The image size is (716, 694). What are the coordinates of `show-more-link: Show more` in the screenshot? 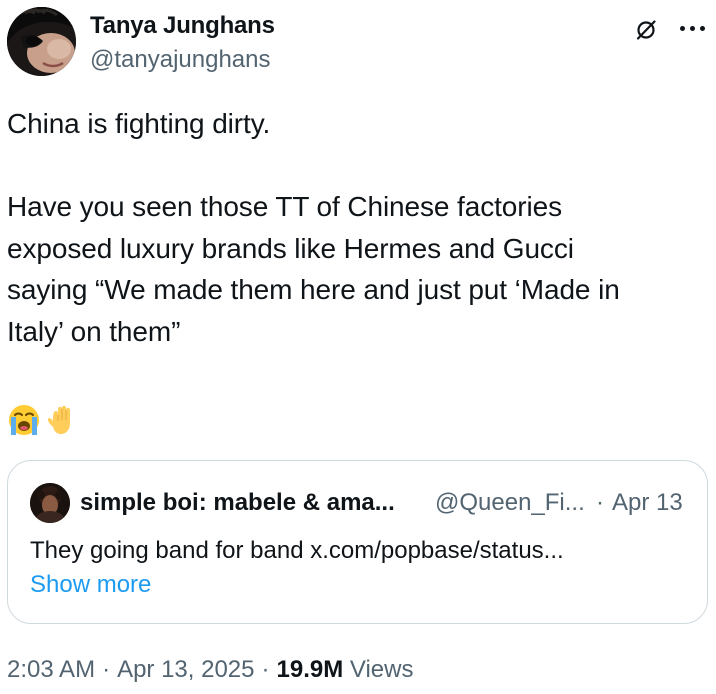 It's located at (90, 585).